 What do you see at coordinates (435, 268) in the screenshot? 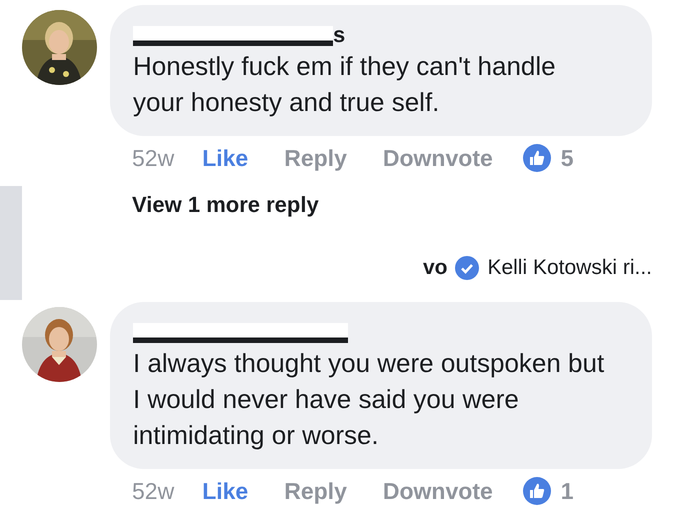
I see `reply-author: vo` at bounding box center [435, 268].